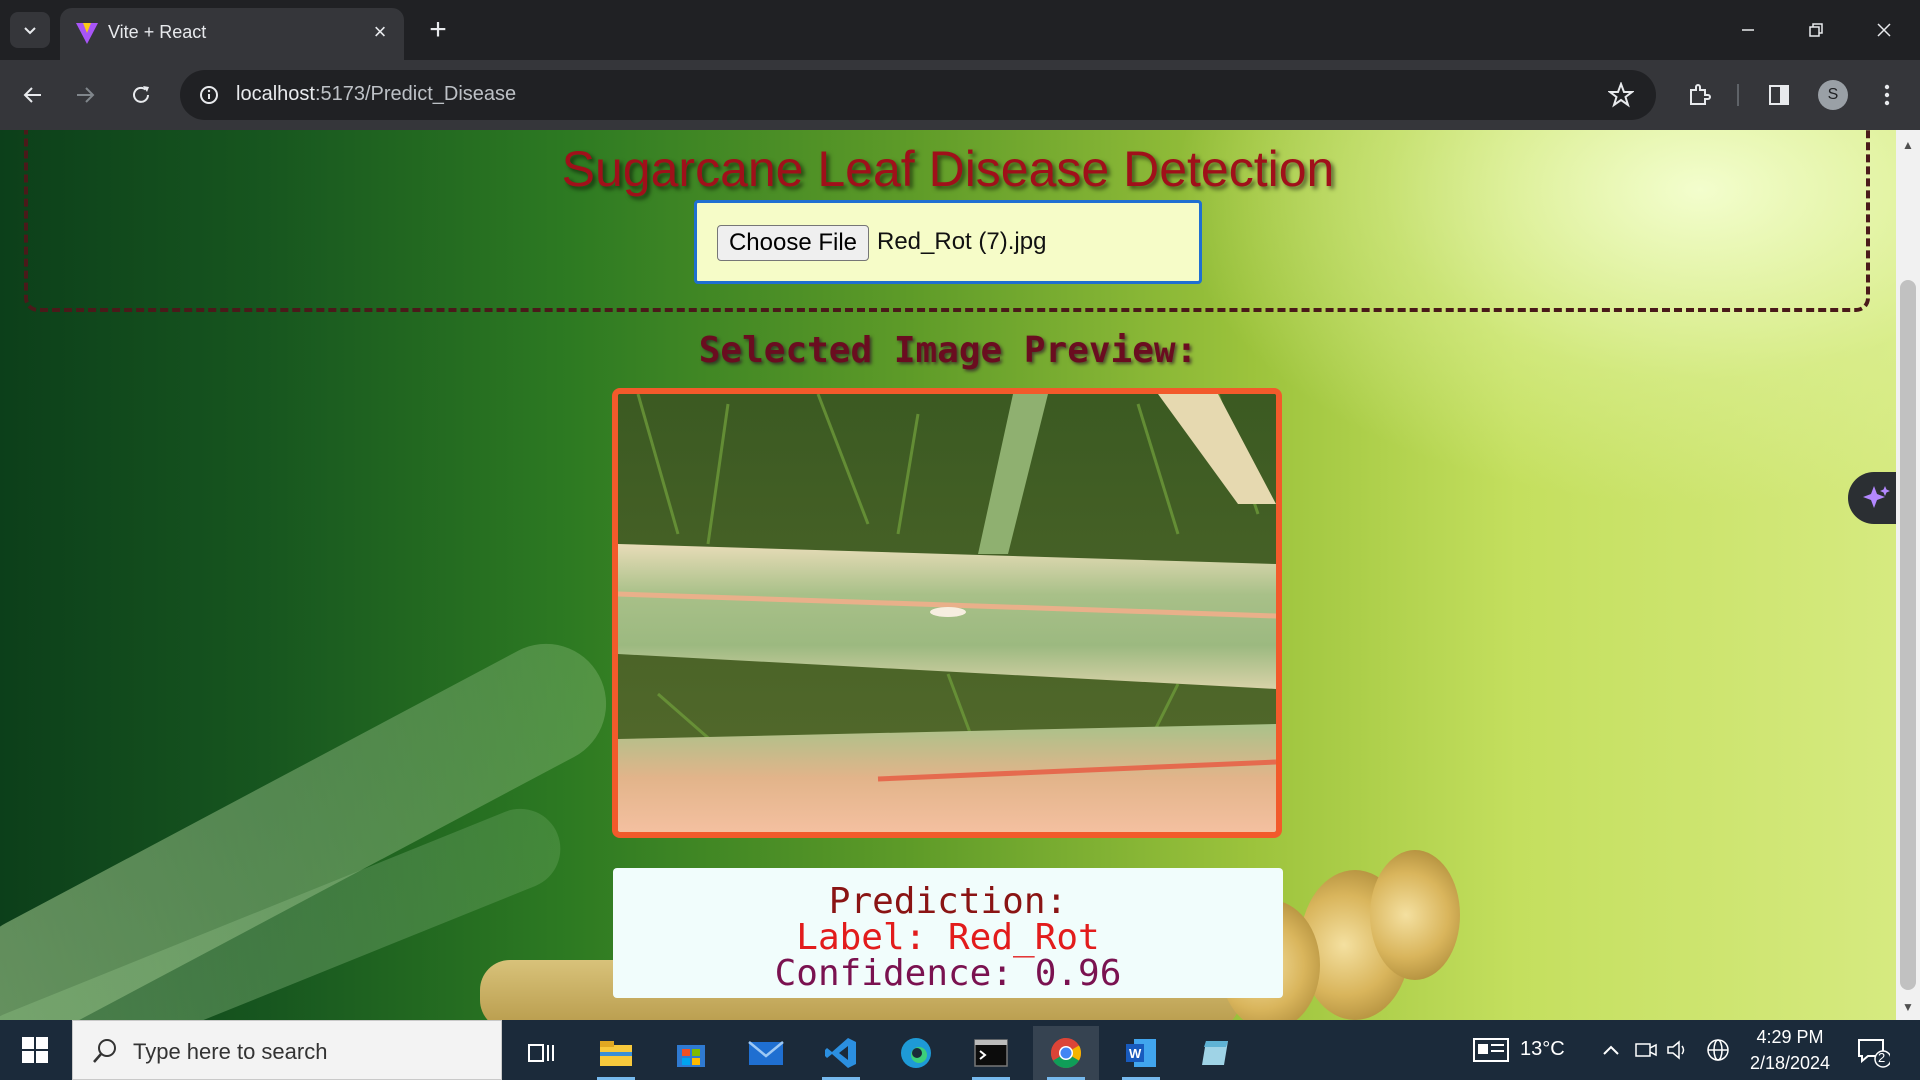 The height and width of the screenshot is (1080, 1920). Describe the element at coordinates (438, 31) in the screenshot. I see `new-tab-button: +` at that location.